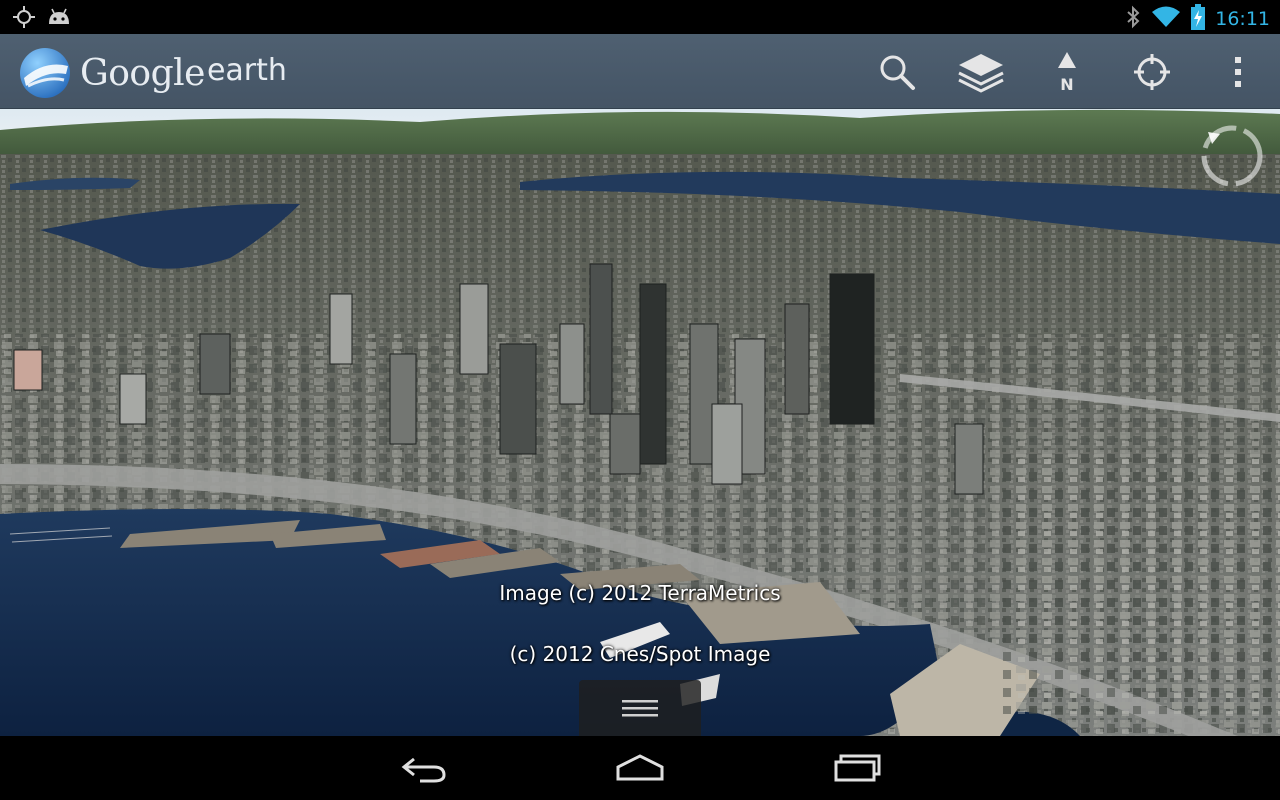  What do you see at coordinates (246, 70) in the screenshot?
I see `app-name-earth: earth` at bounding box center [246, 70].